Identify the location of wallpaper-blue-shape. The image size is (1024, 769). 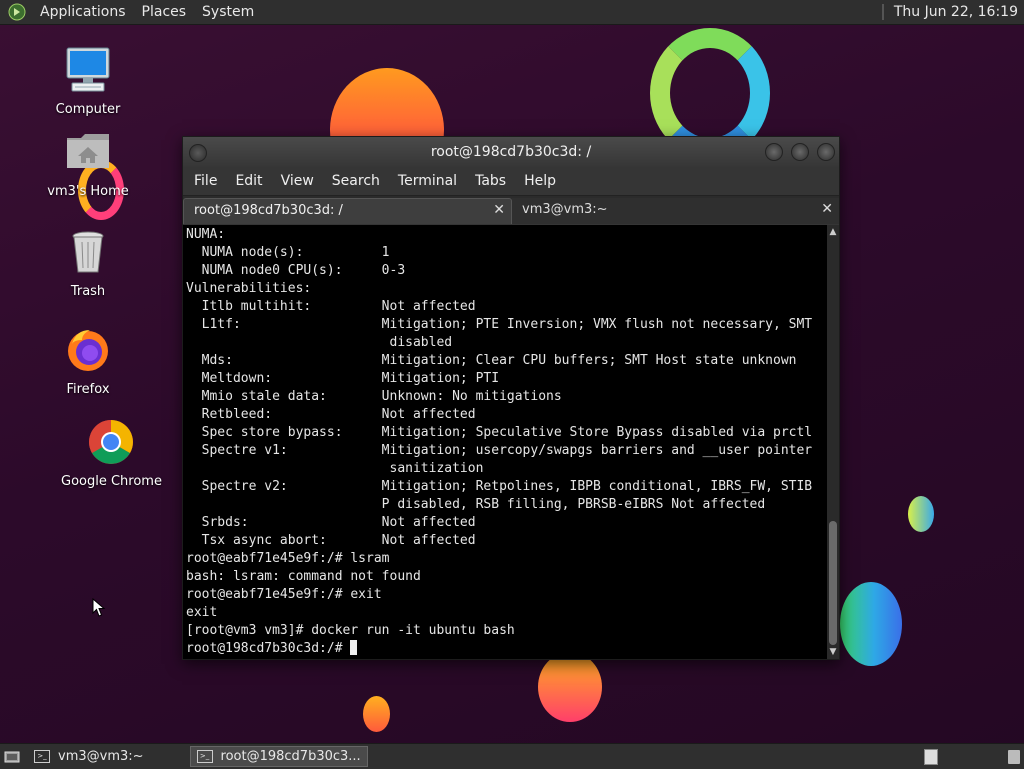
(871, 624).